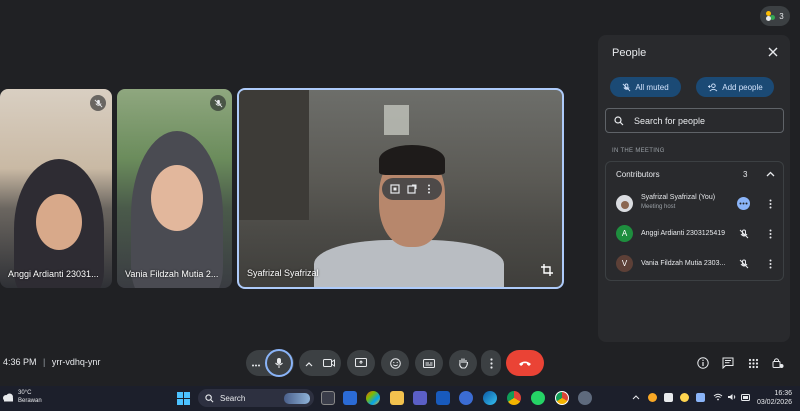 The width and height of the screenshot is (800, 411). I want to click on all-muted-button: All muted, so click(645, 87).